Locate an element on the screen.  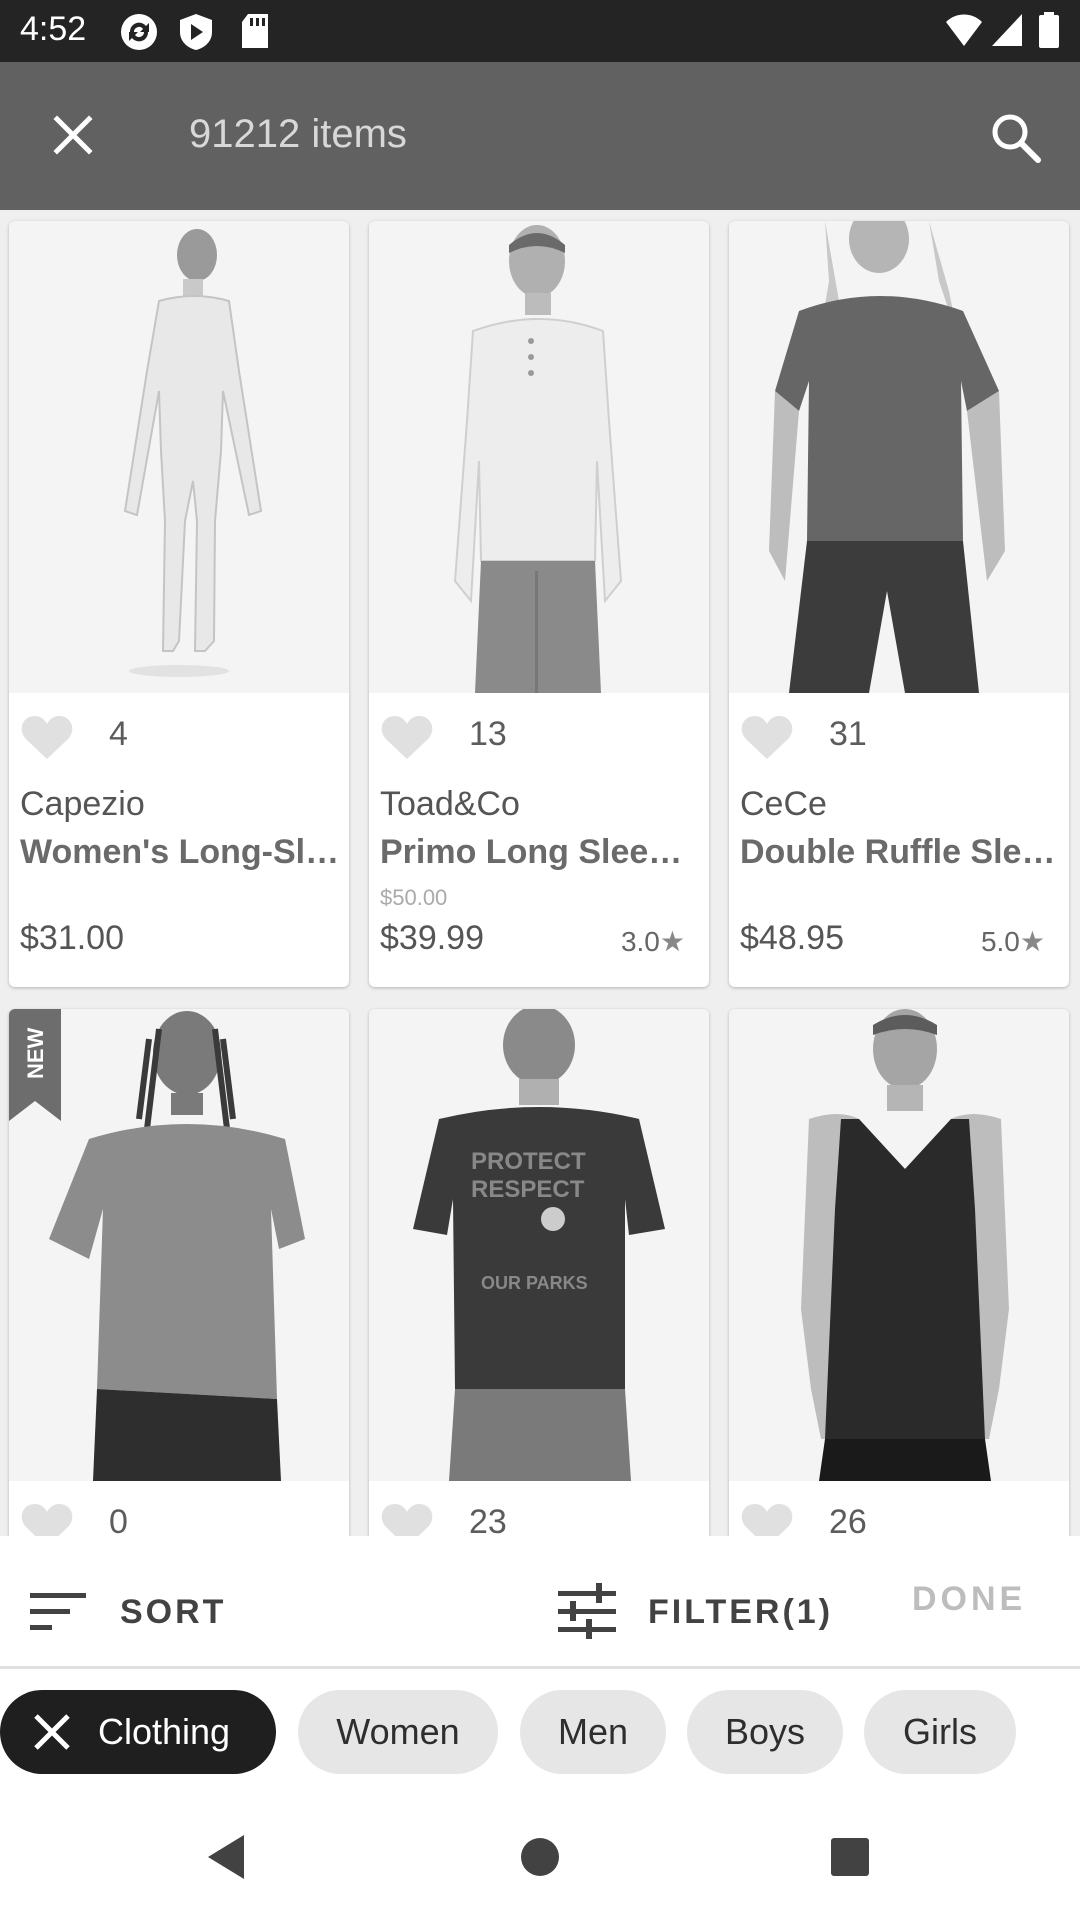
chip-label: Boys is located at coordinates (765, 1731).